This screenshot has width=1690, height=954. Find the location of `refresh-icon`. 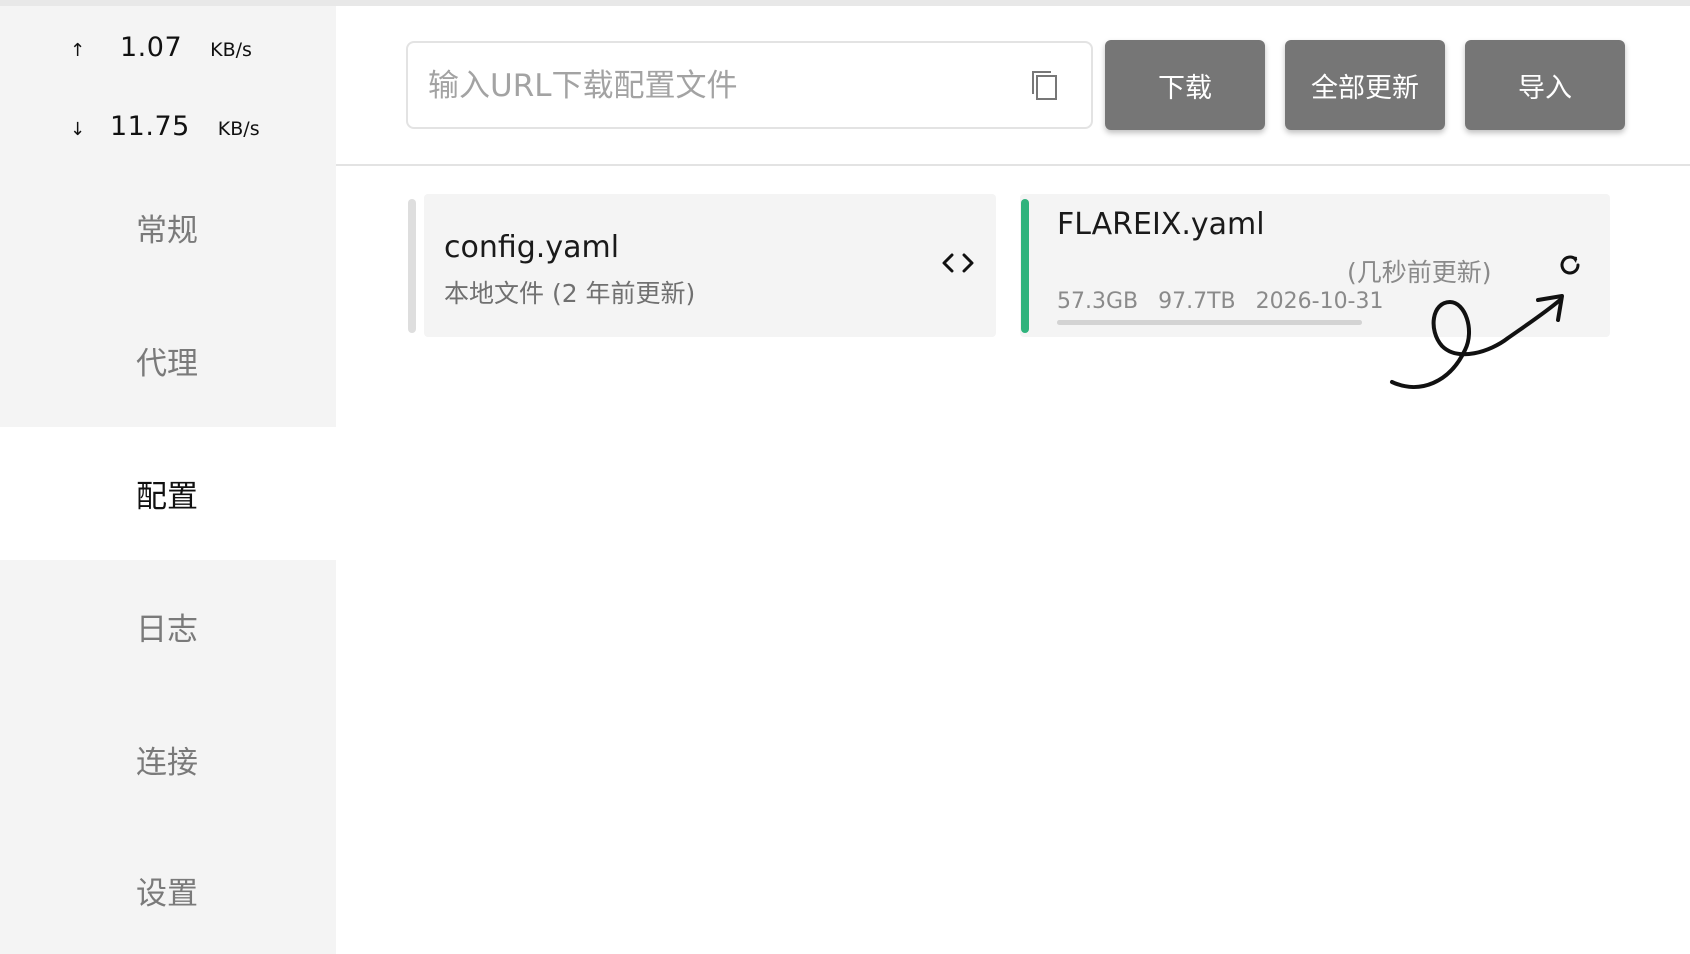

refresh-icon is located at coordinates (1570, 265).